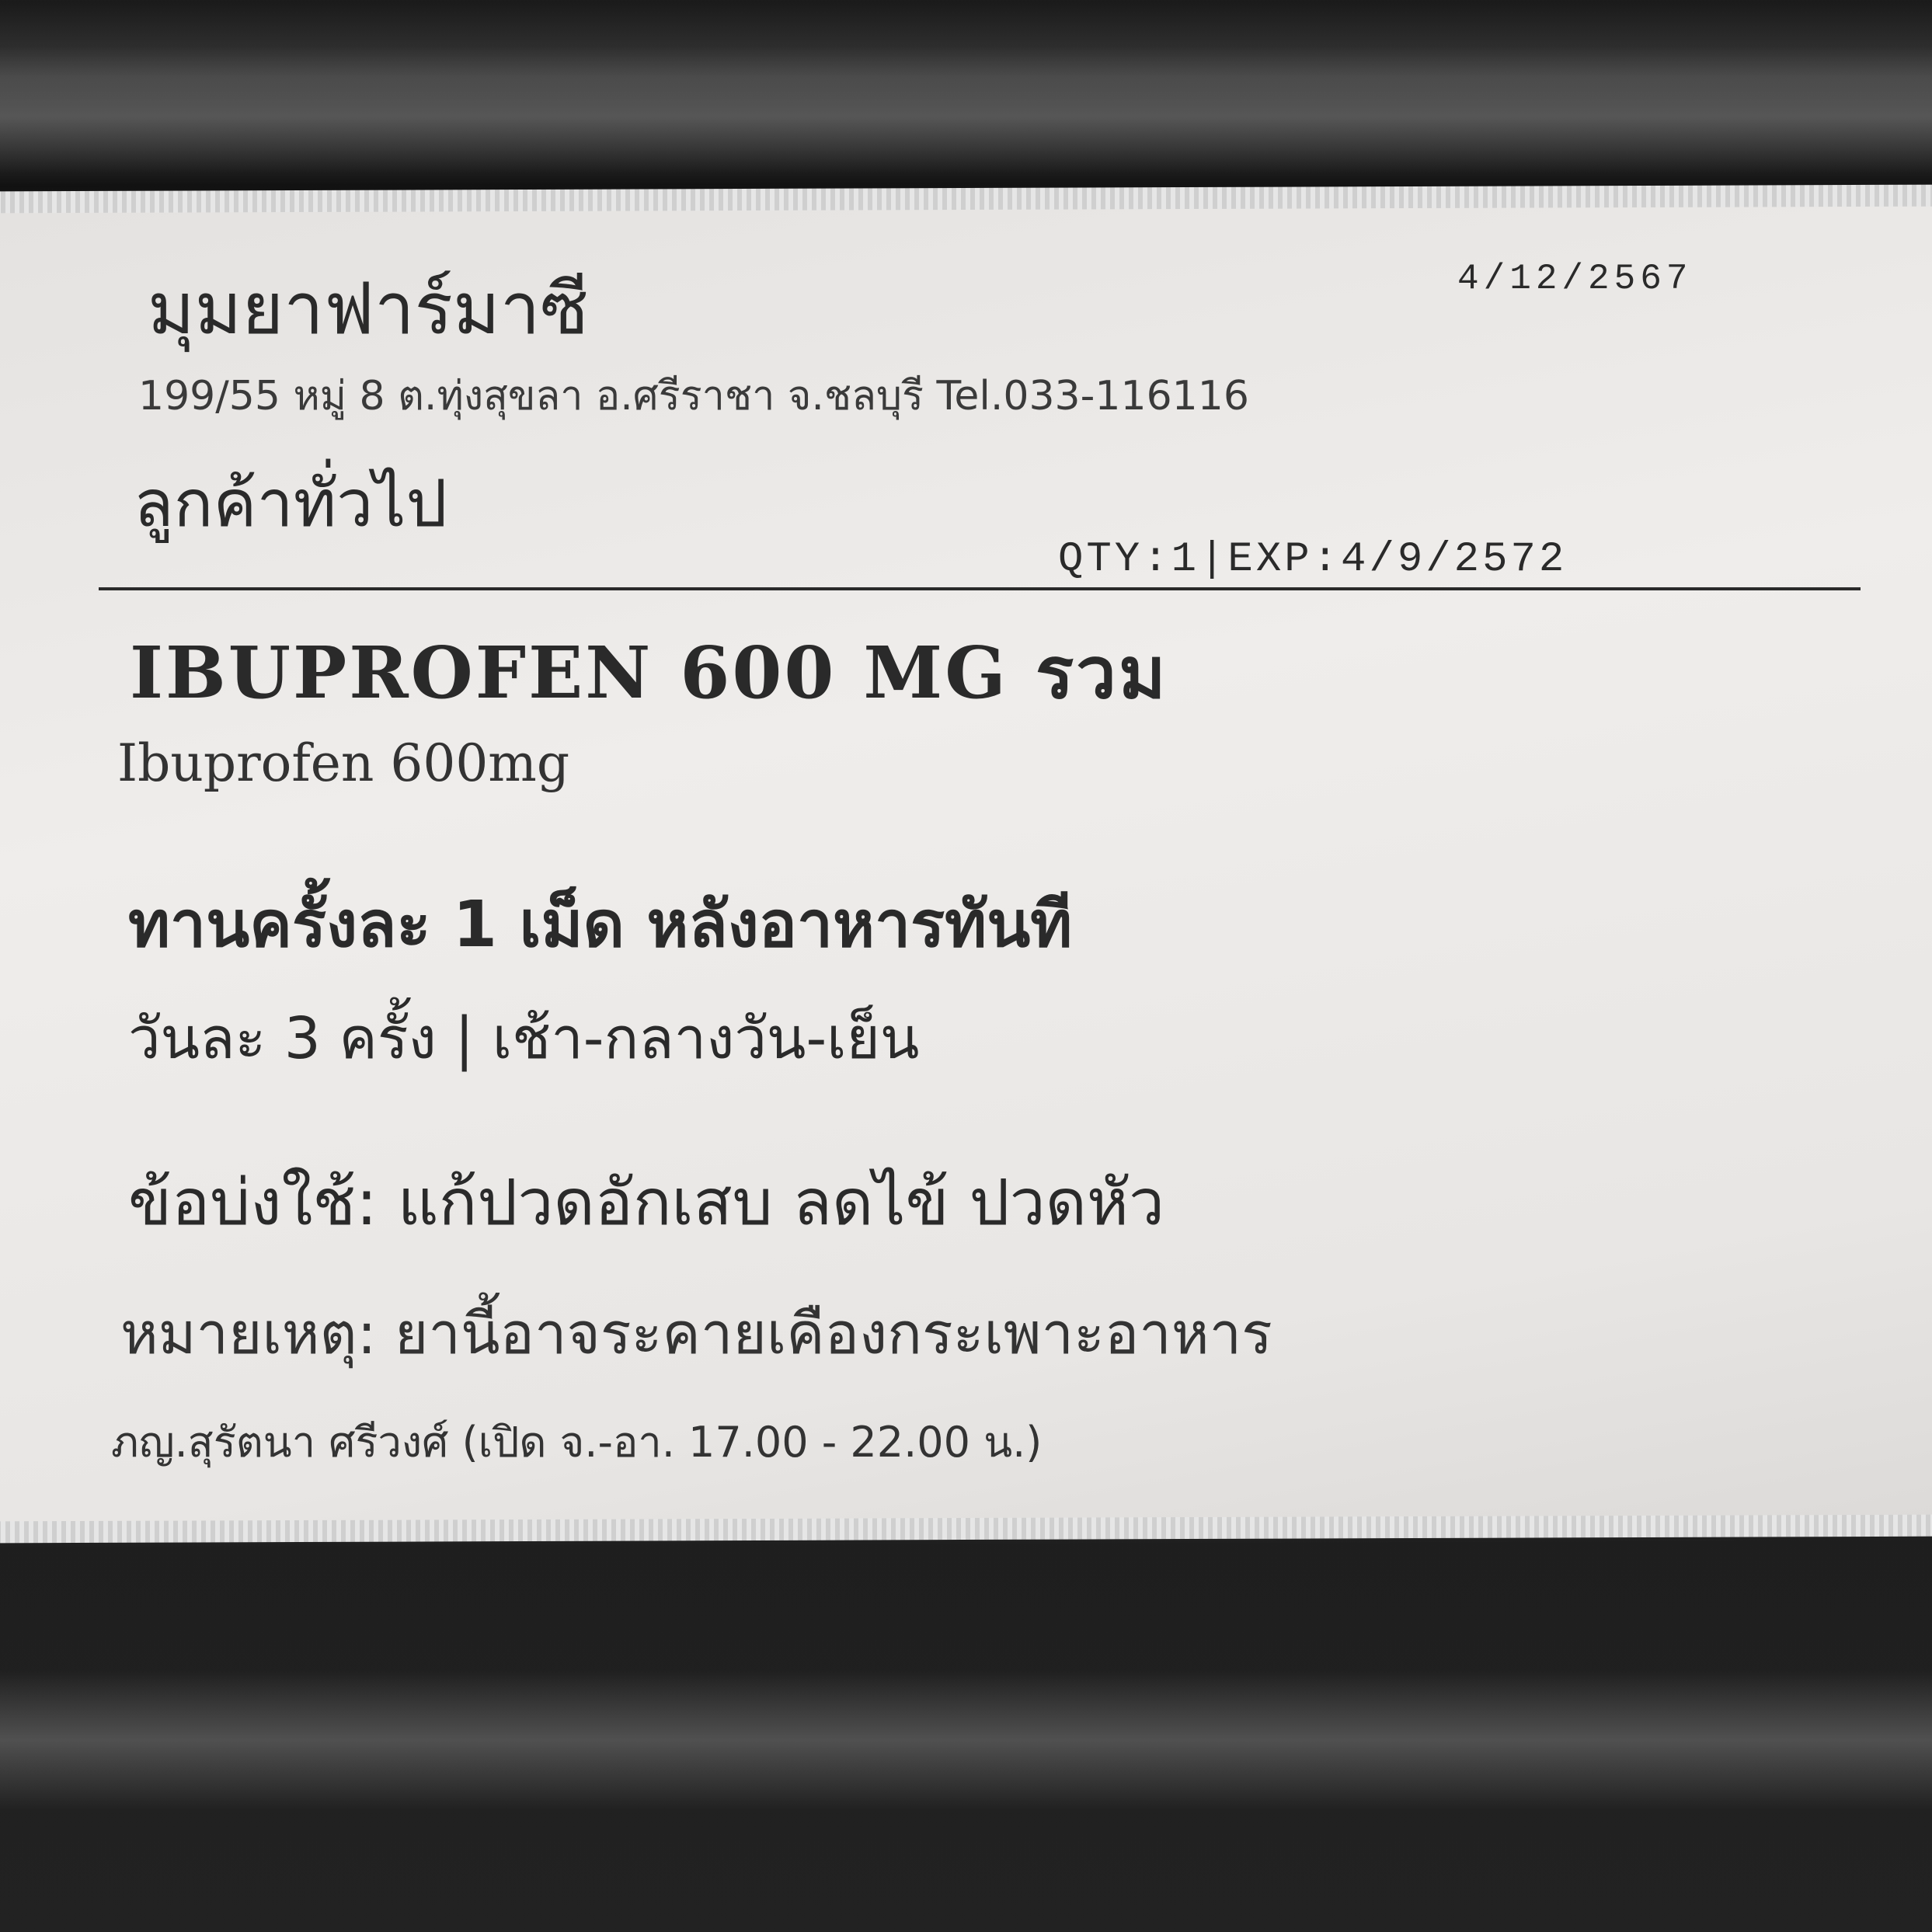 The width and height of the screenshot is (1932, 1932). I want to click on note: หมายเหตุ: ยานี้อาจระคายเคืองกระเพาะอาหาร, so click(696, 1333).